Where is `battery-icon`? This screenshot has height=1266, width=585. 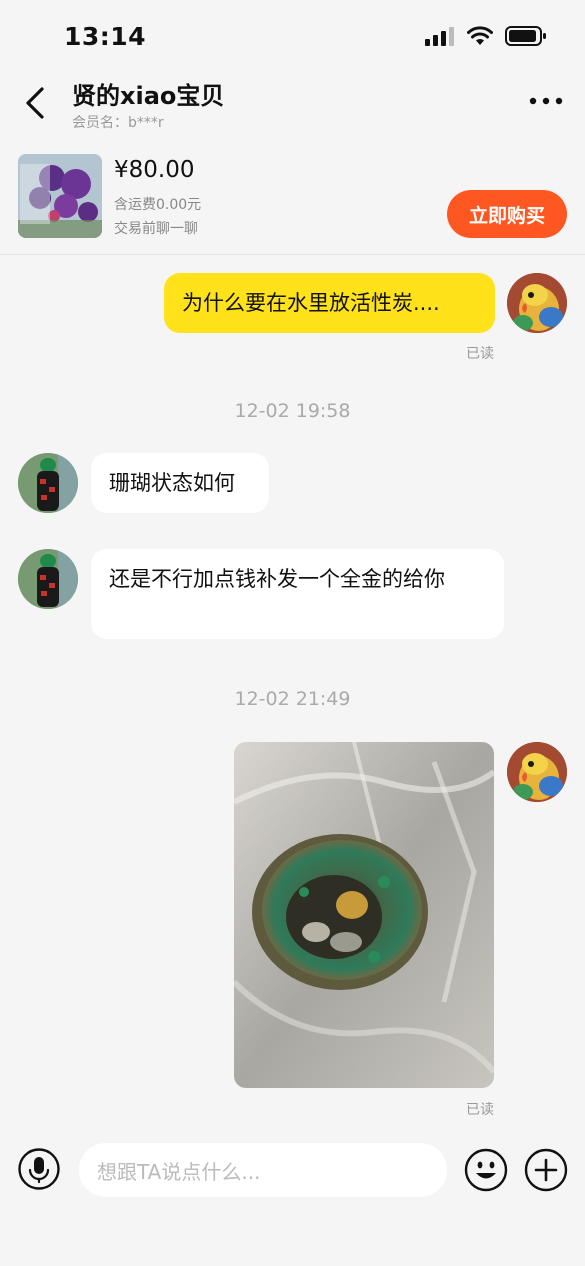
battery-icon is located at coordinates (525, 36).